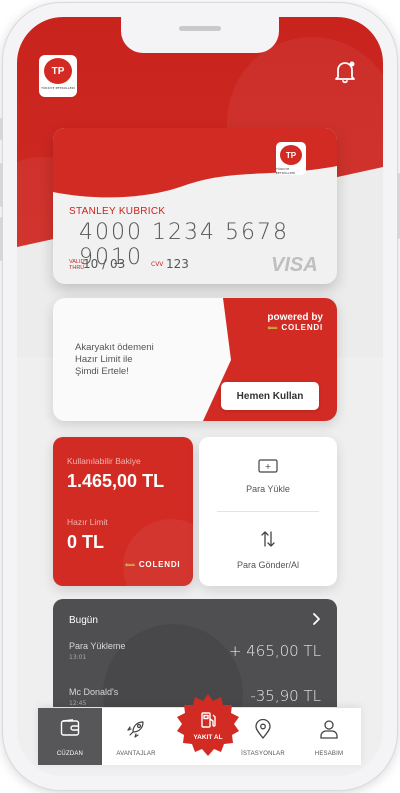 This screenshot has width=400, height=793. I want to click on available-balance-value: 1.465,00 TL, so click(116, 481).